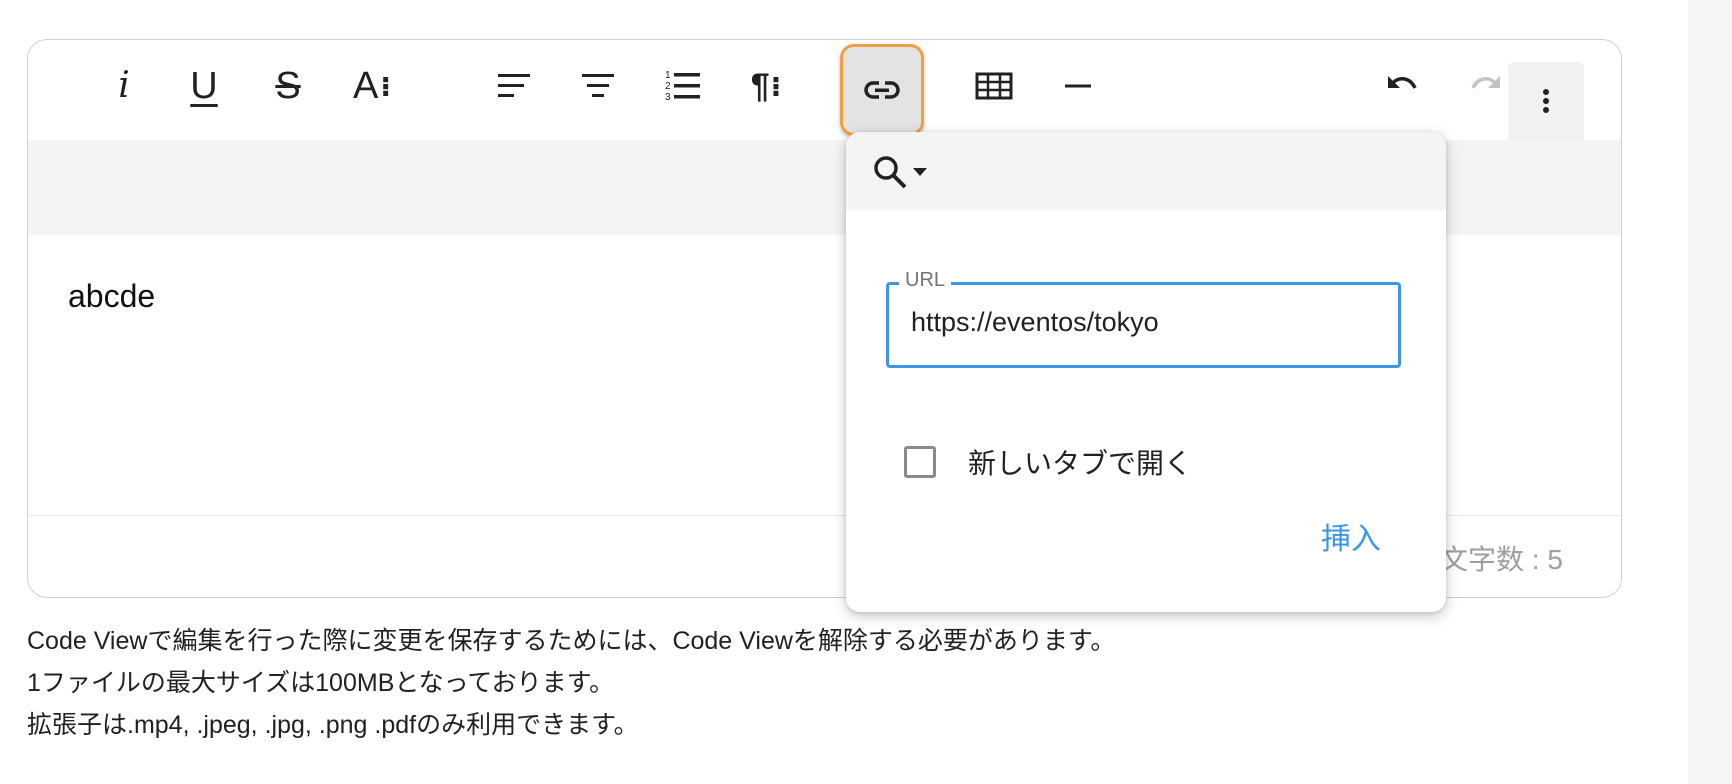 The height and width of the screenshot is (784, 1732). Describe the element at coordinates (385, 86) in the screenshot. I see `font-size-dots: ⁝` at that location.